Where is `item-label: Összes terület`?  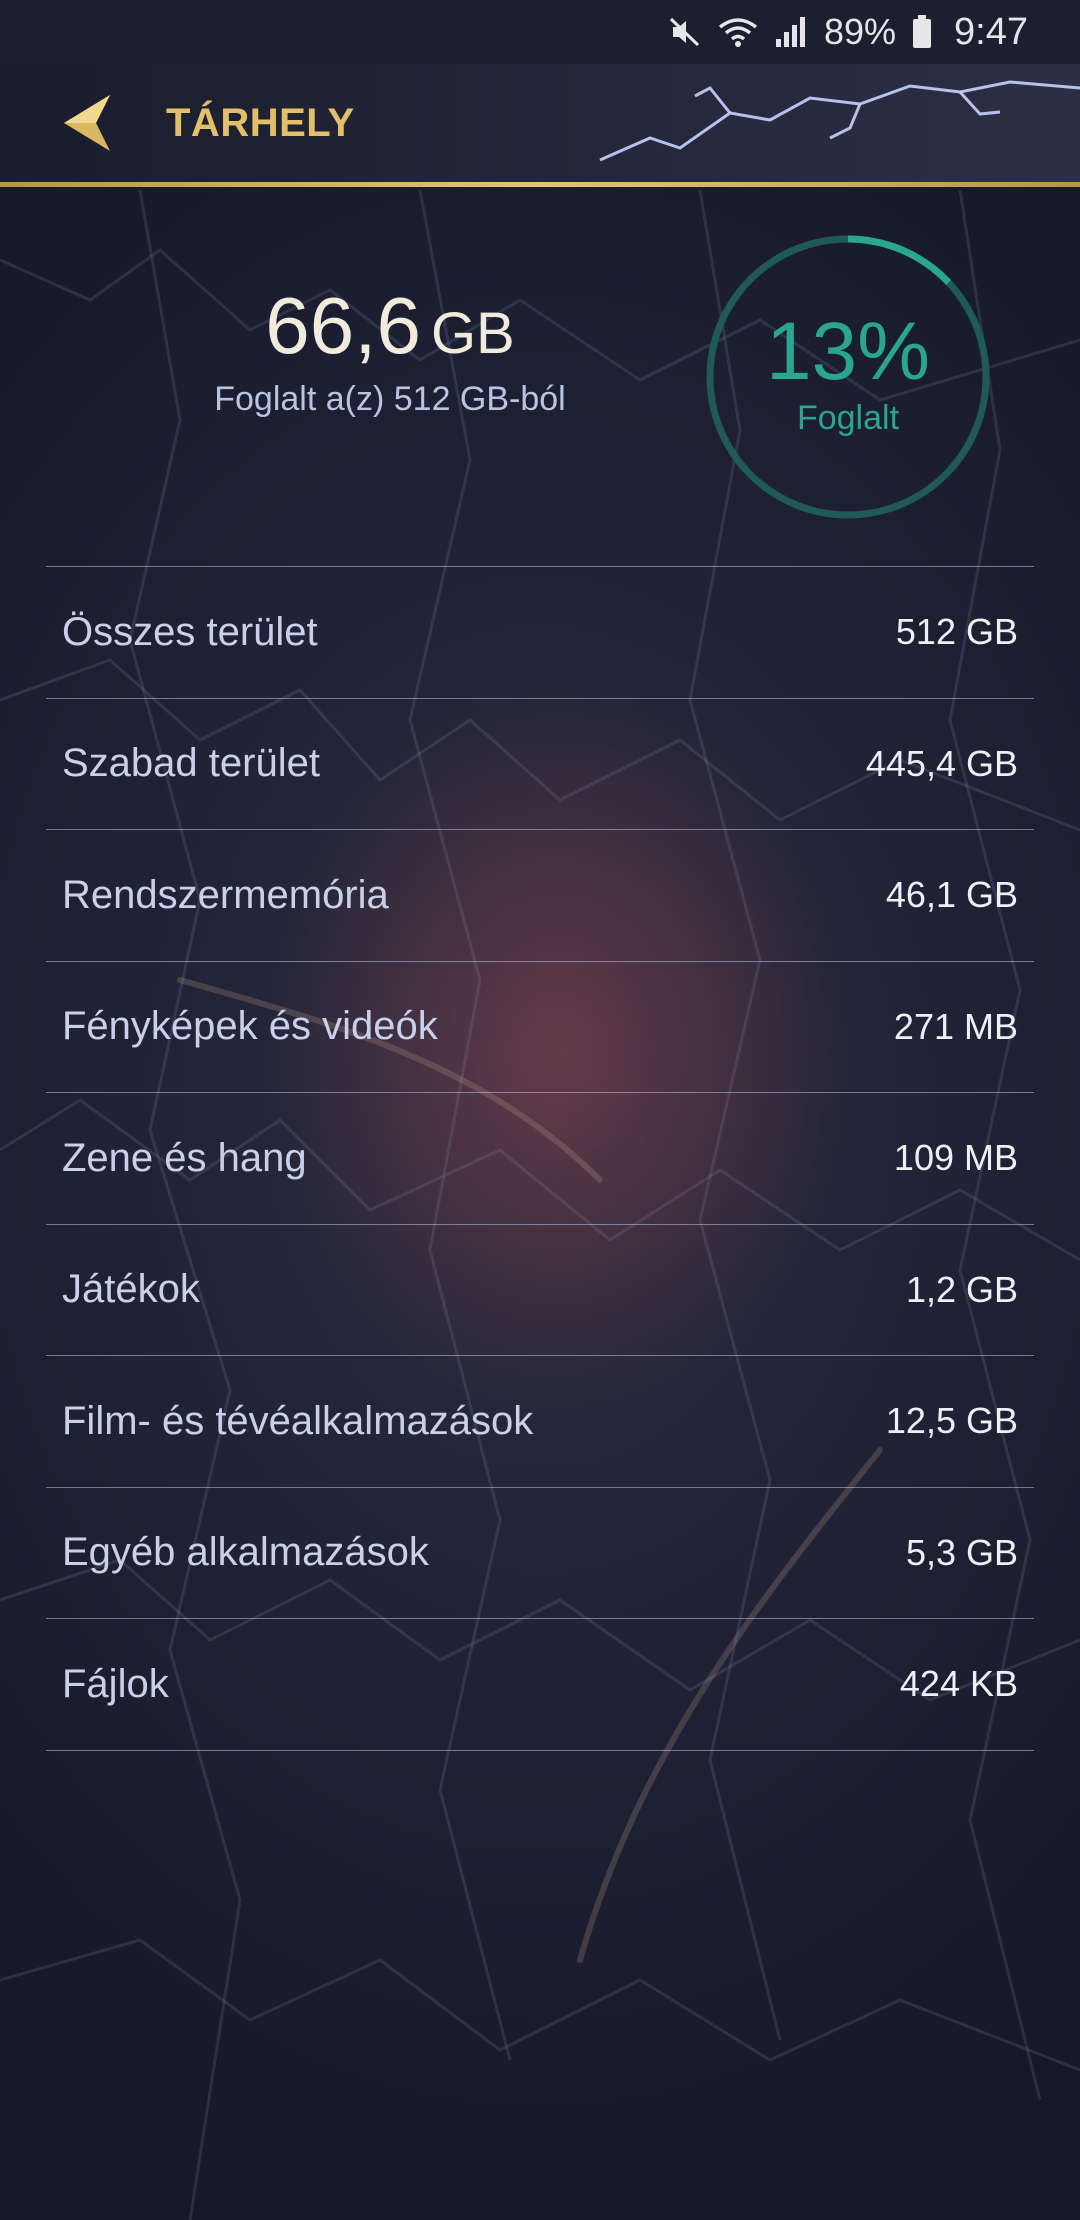 item-label: Összes terület is located at coordinates (190, 631).